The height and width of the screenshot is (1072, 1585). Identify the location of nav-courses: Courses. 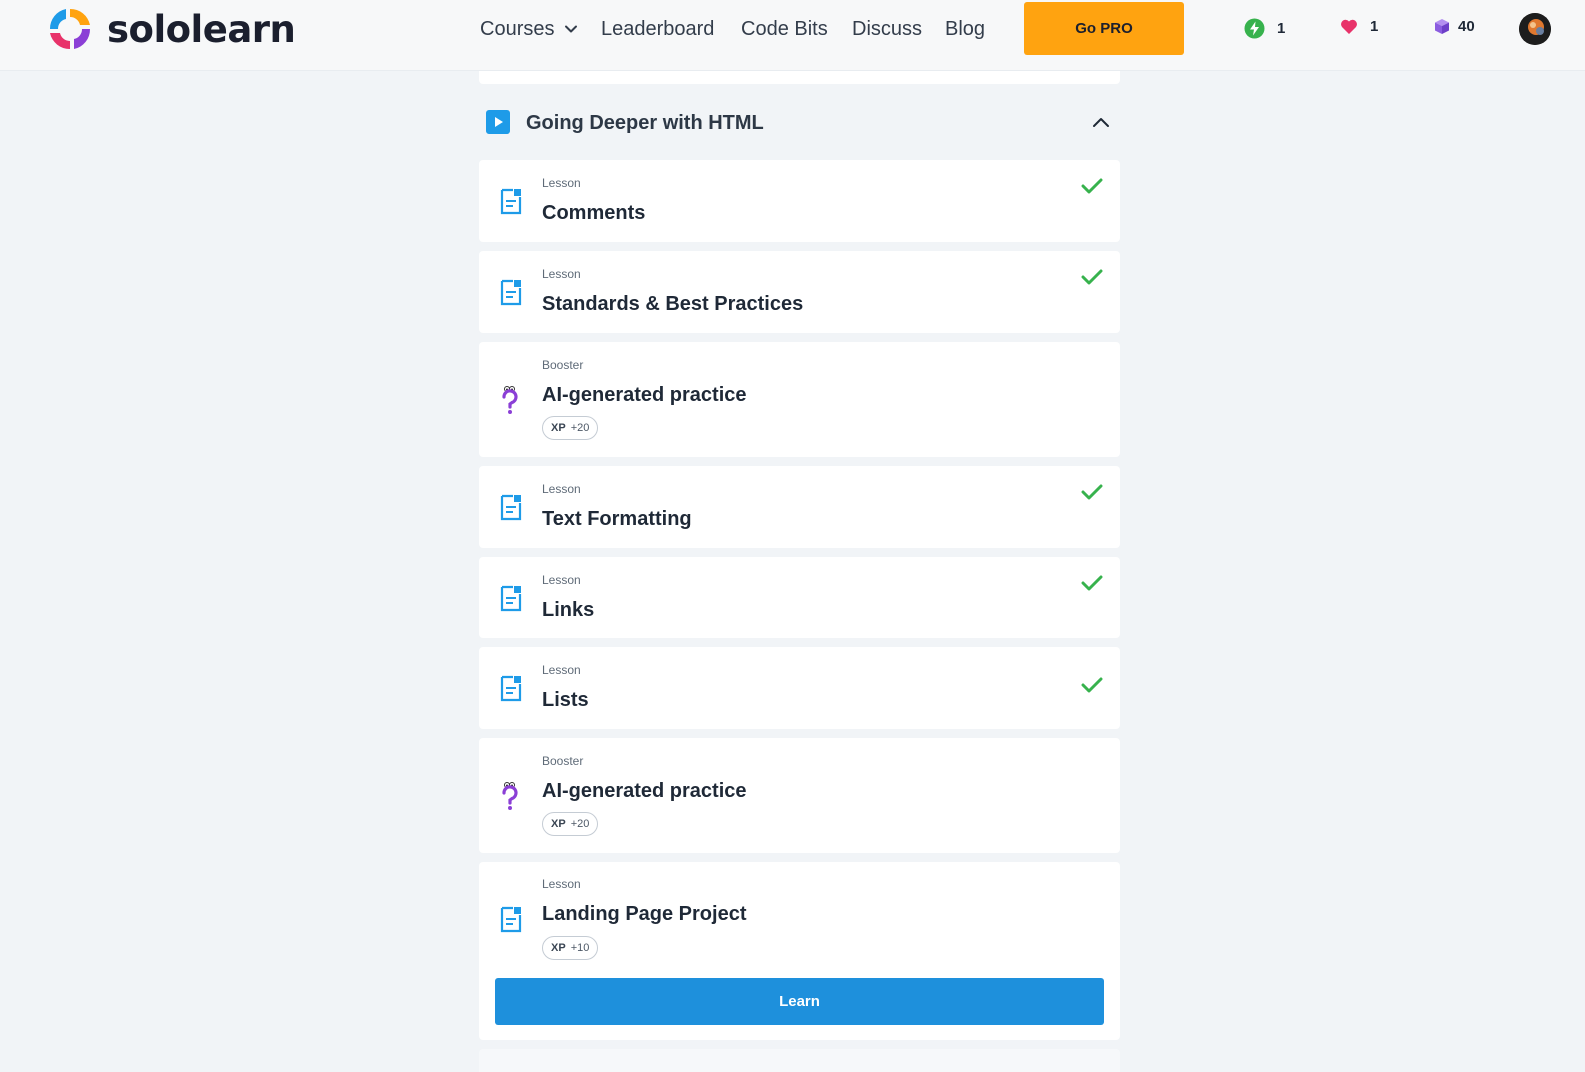
(529, 29).